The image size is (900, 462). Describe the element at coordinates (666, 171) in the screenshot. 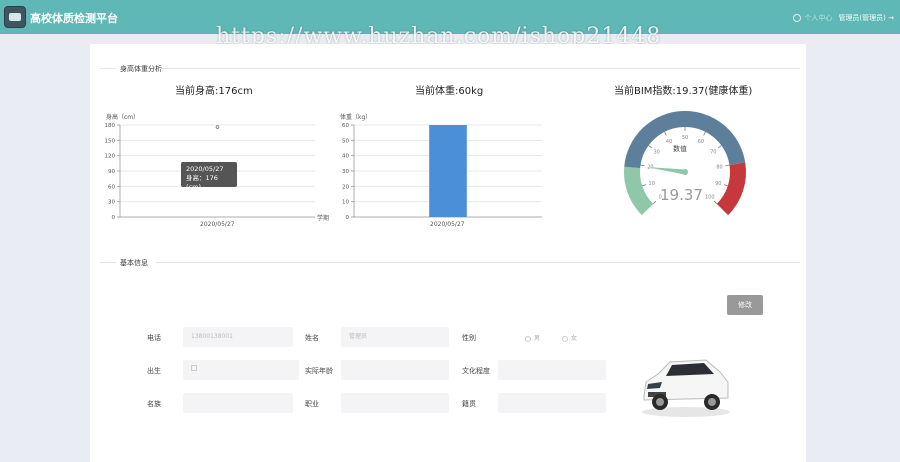

I see `gauge-needle` at that location.